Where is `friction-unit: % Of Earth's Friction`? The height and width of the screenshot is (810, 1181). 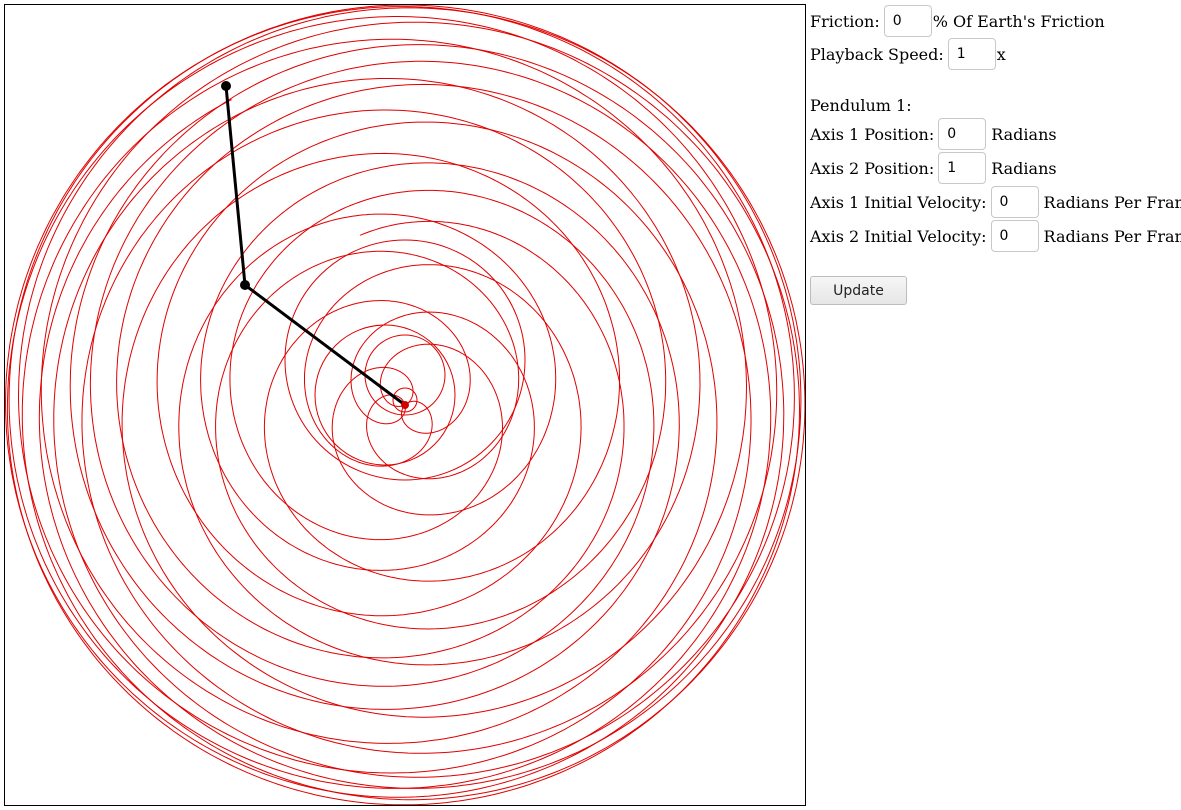 friction-unit: % Of Earth's Friction is located at coordinates (1018, 21).